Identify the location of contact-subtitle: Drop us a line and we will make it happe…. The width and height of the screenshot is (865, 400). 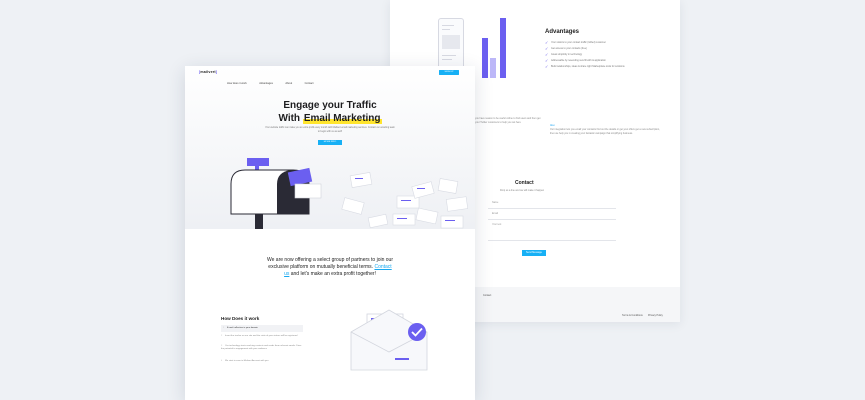
(522, 190).